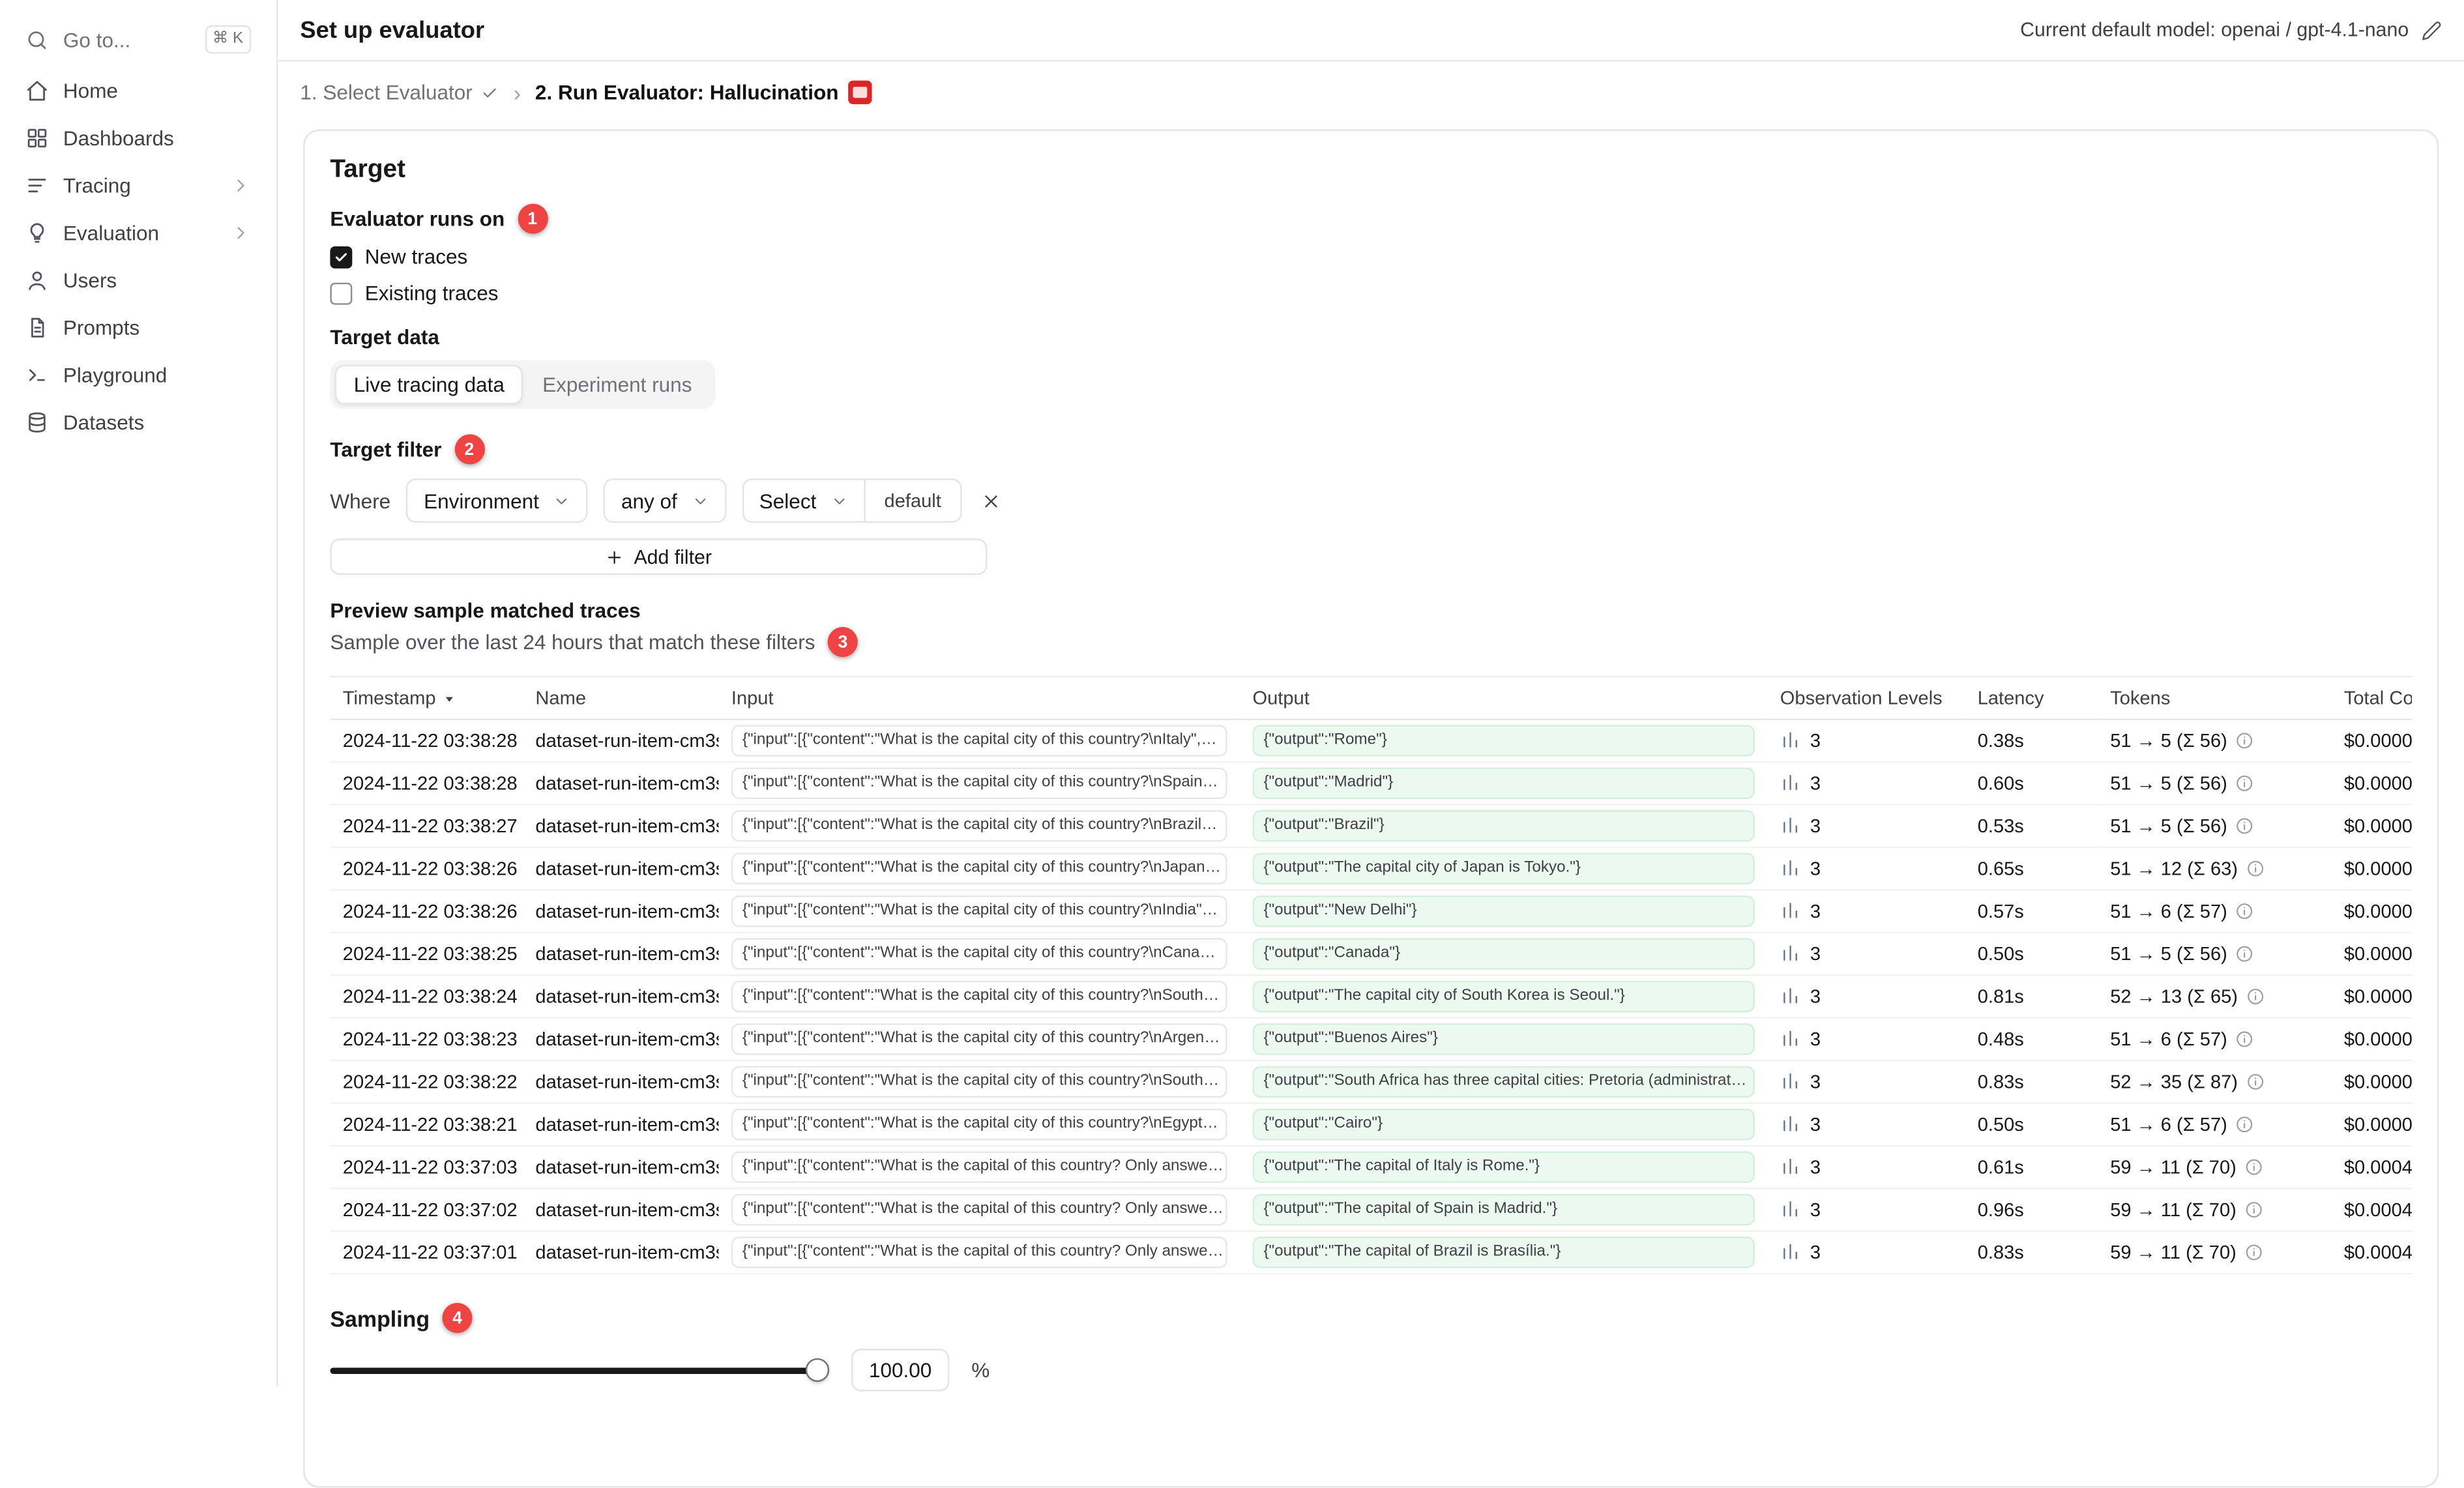 This screenshot has height=1488, width=2464. What do you see at coordinates (361, 500) in the screenshot?
I see `where-label: Where` at bounding box center [361, 500].